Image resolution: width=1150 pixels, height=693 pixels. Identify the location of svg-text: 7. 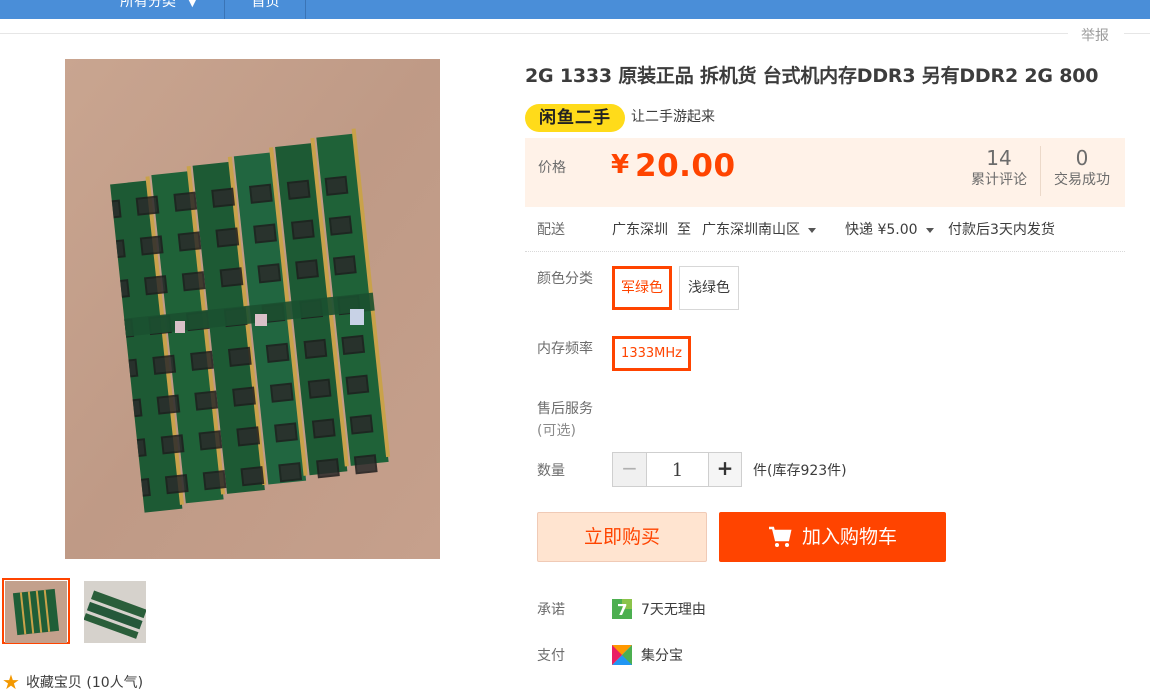
(622, 610).